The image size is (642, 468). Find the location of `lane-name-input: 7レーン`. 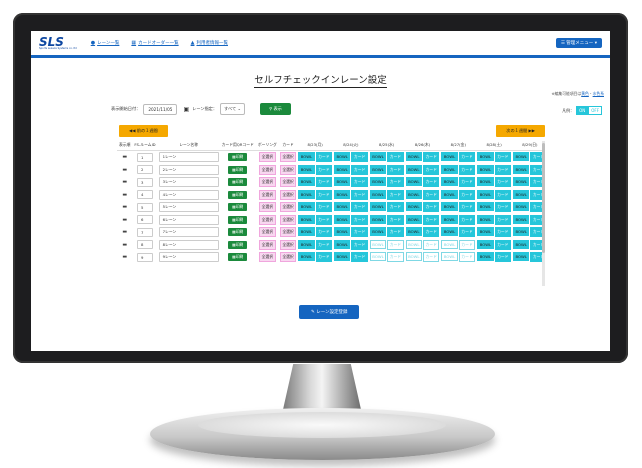

lane-name-input: 7レーン is located at coordinates (188, 232).